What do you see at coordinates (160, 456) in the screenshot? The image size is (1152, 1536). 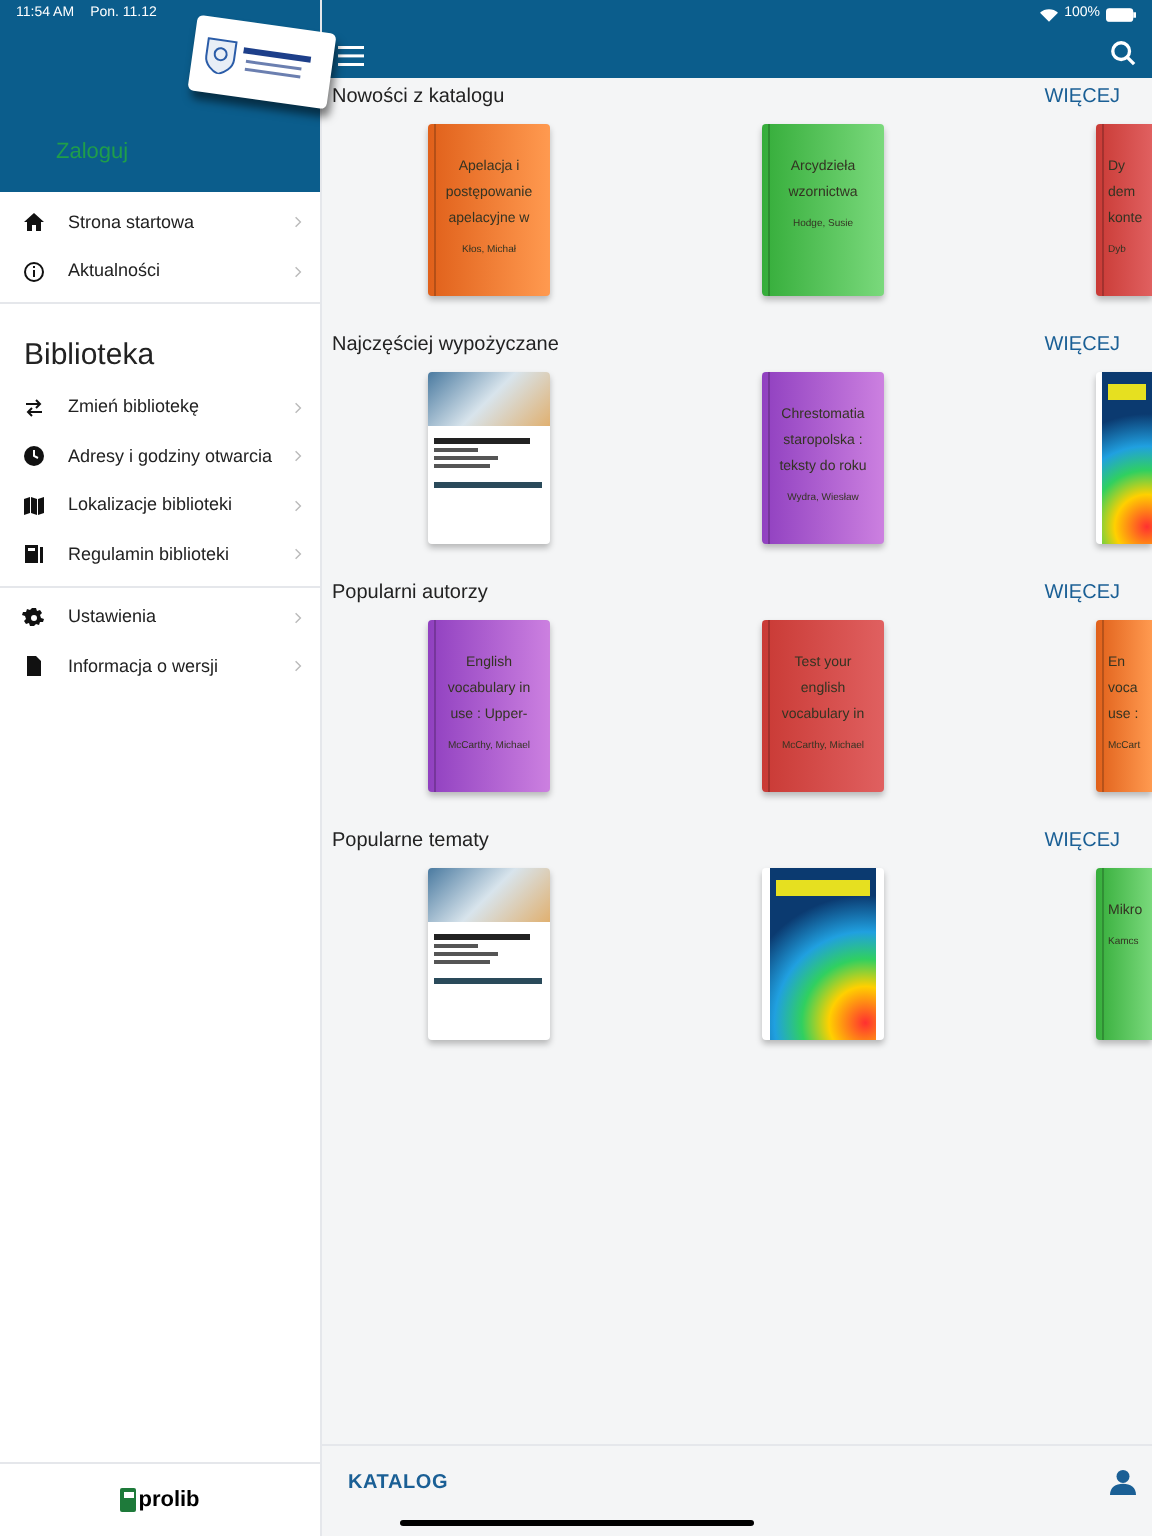 I see `menu-item: Adresy i godziny otwarcia` at bounding box center [160, 456].